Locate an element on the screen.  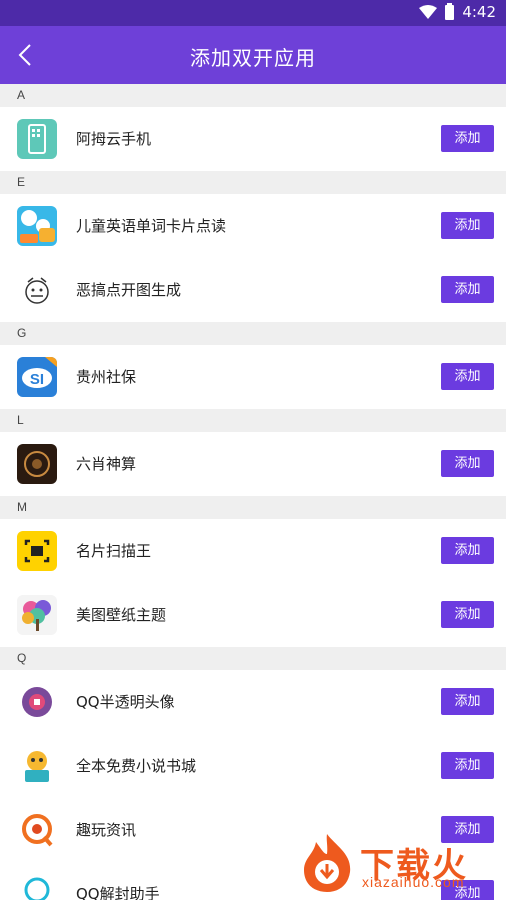
battery-icon is located at coordinates (450, 11).